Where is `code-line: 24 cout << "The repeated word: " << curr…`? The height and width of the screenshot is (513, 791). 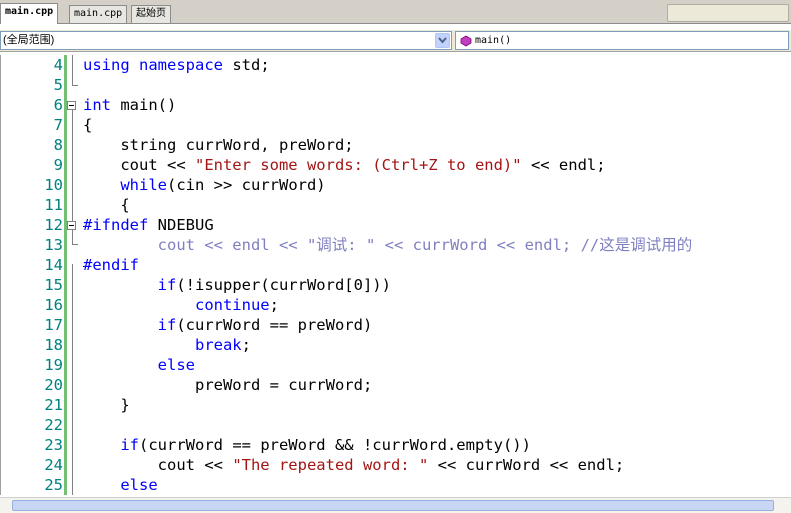 code-line: 24 cout << "The repeated word: " << curr… is located at coordinates (395, 465).